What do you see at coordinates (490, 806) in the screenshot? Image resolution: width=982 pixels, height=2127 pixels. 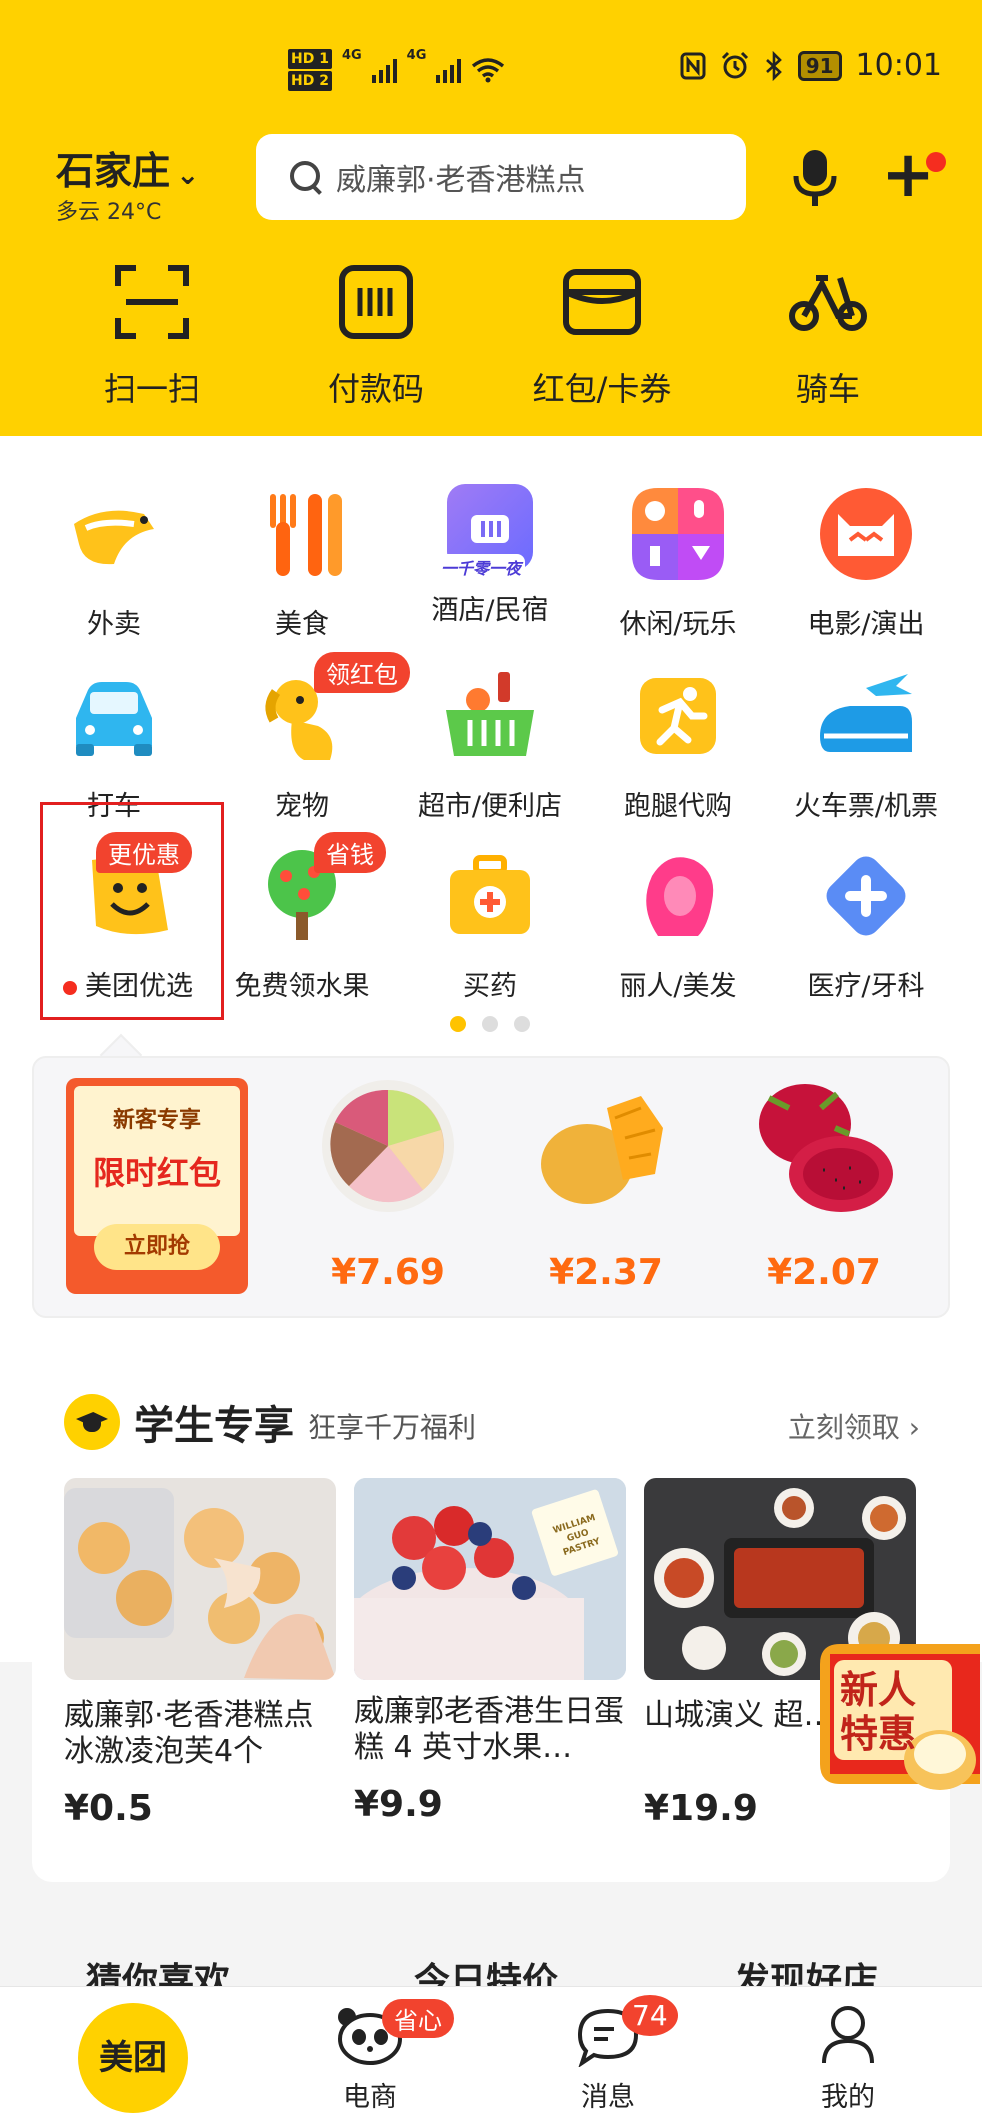 I see `grid-label: 超市/便利店` at bounding box center [490, 806].